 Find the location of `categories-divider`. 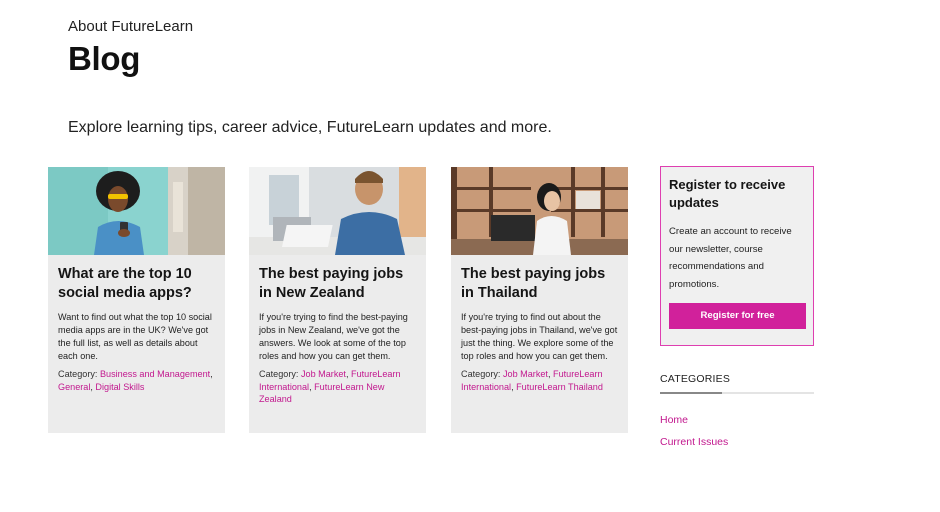

categories-divider is located at coordinates (737, 393).